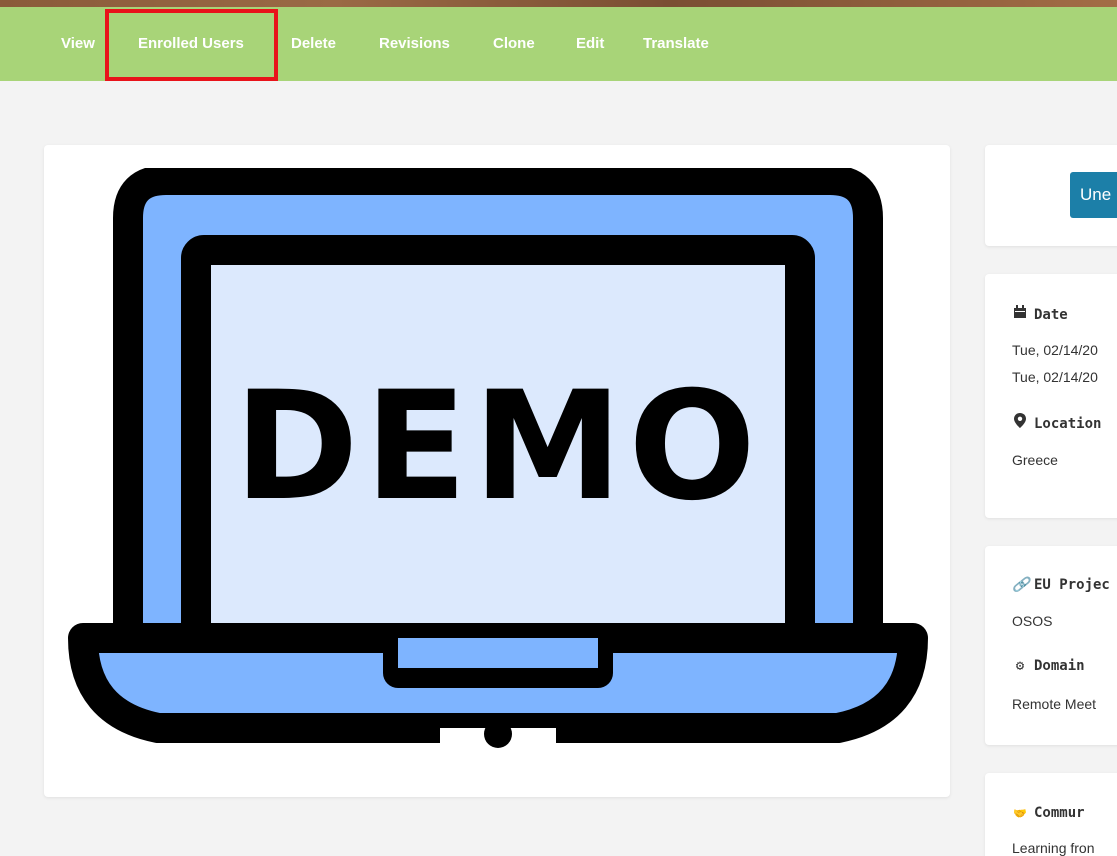 Image resolution: width=1117 pixels, height=856 pixels. Describe the element at coordinates (1051, 645) in the screenshot. I see `project-domain-card` at that location.